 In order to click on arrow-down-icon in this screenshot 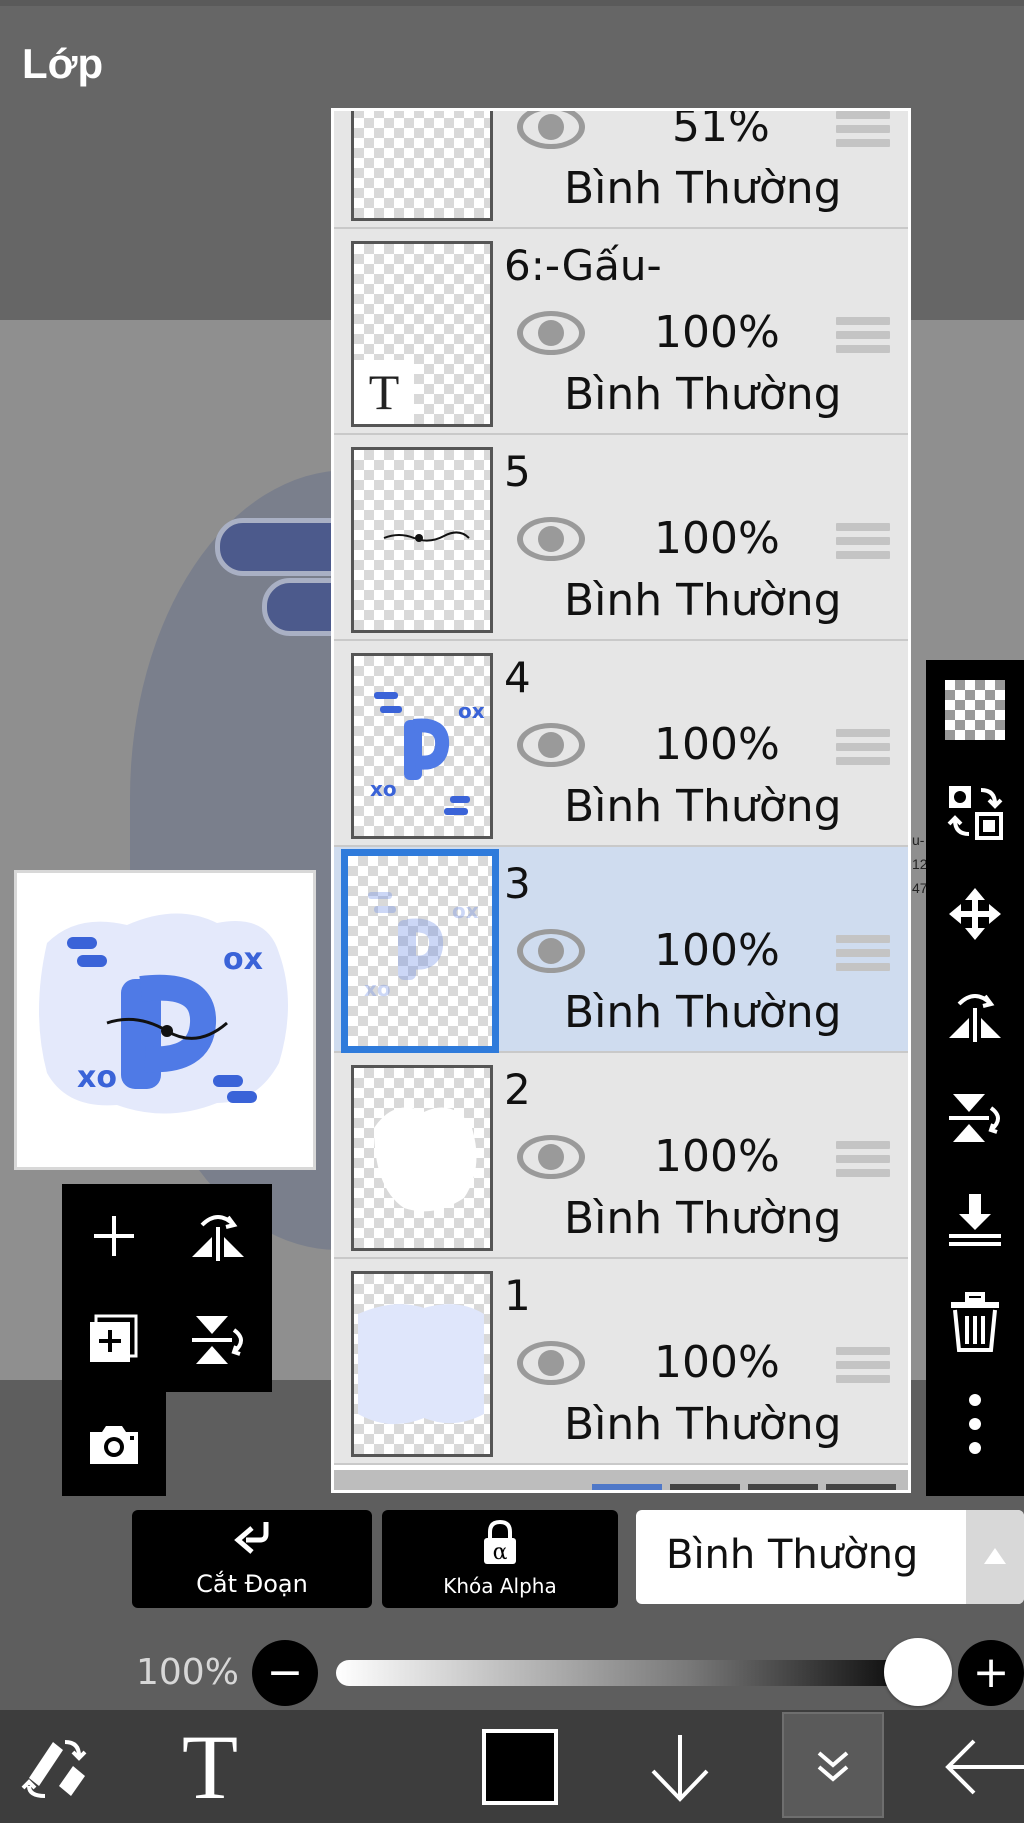, I will do `click(680, 1766)`.